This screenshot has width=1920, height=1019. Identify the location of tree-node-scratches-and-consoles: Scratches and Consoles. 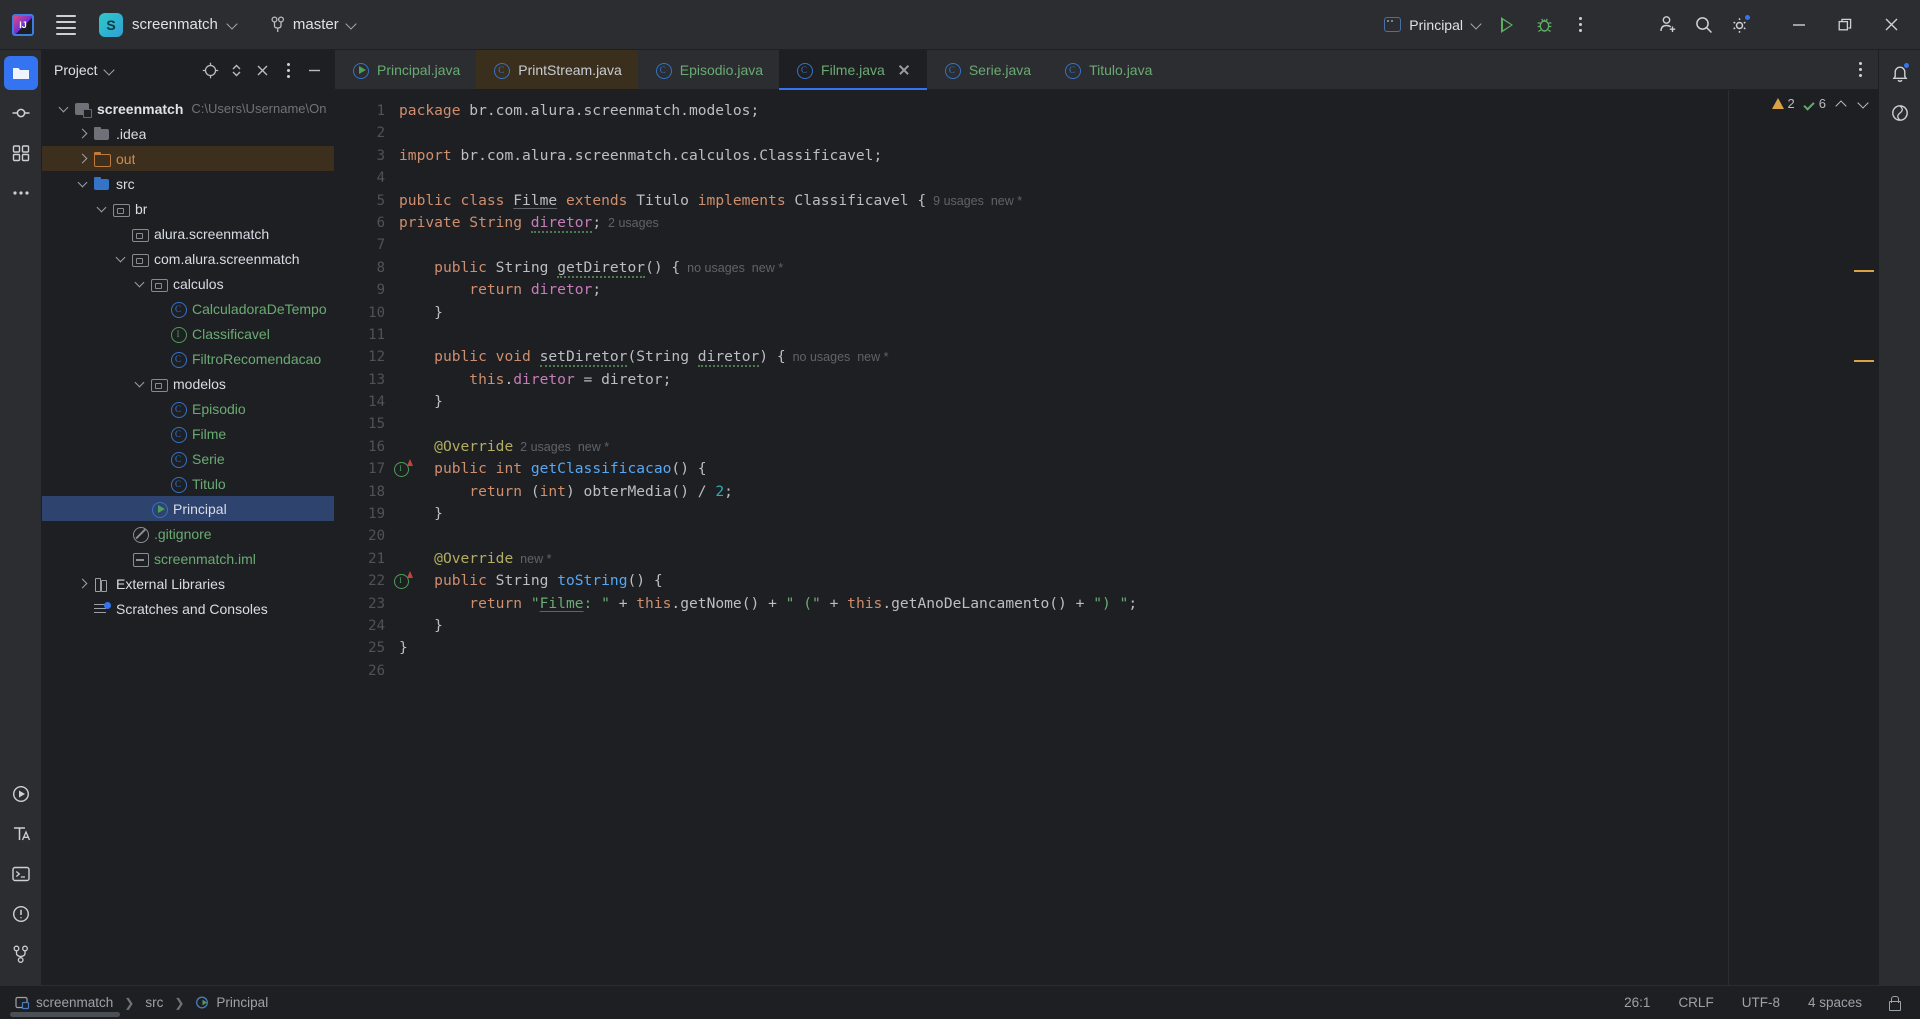
(188, 608).